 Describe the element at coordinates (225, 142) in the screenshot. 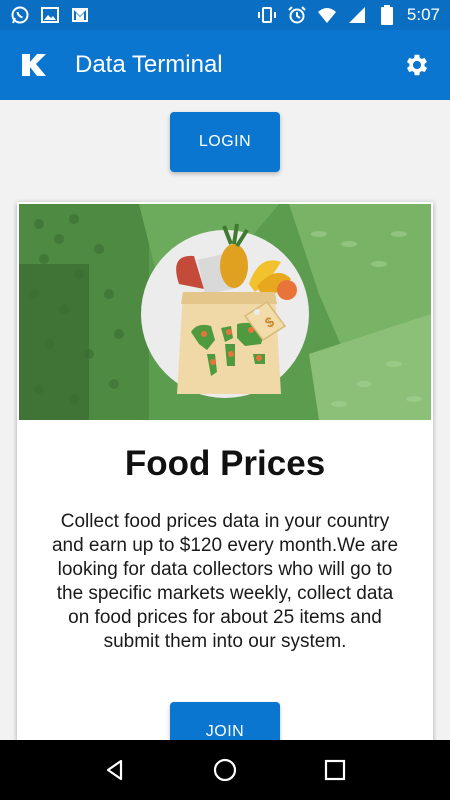

I see `login-button: LOGIN` at that location.